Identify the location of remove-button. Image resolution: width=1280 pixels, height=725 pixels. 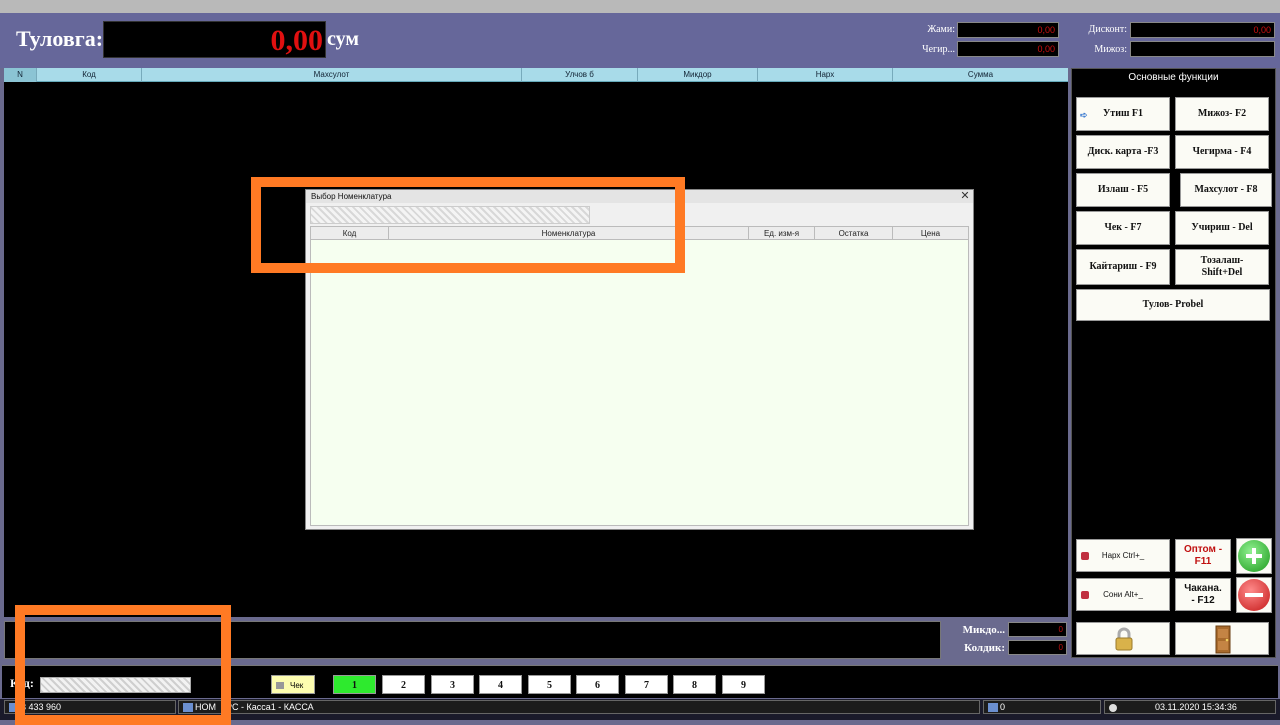
(1254, 595).